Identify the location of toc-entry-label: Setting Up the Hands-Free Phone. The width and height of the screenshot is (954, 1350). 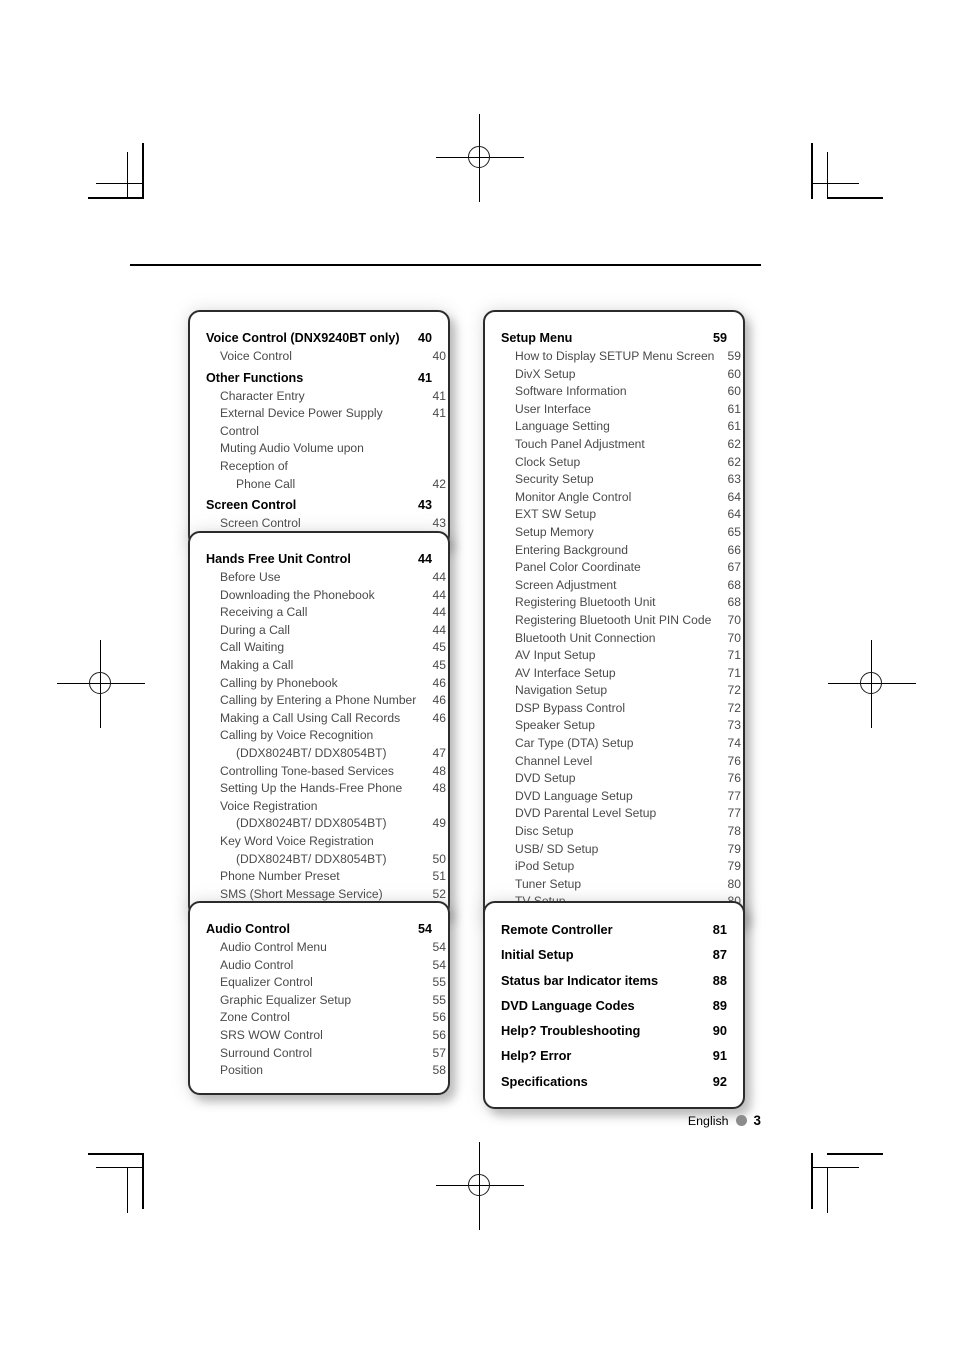
(311, 788).